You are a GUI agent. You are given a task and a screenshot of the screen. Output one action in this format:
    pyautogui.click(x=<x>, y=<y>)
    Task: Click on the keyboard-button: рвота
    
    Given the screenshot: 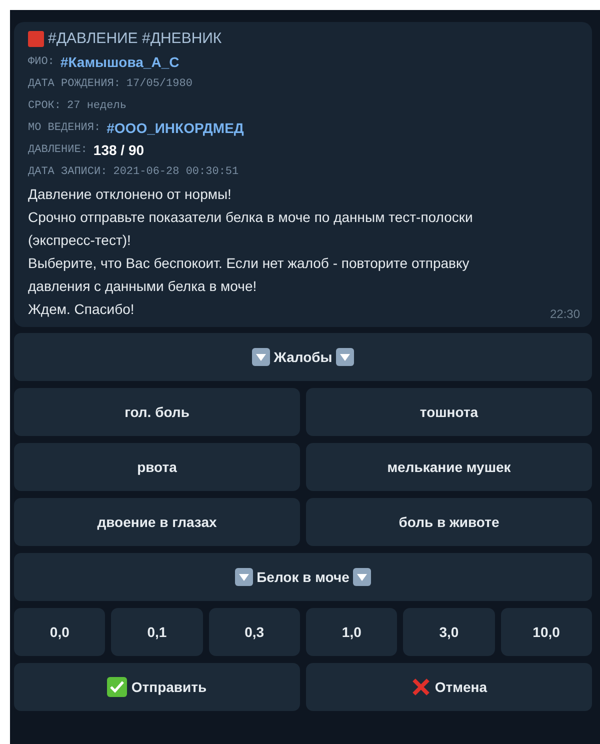 What is the action you would take?
    pyautogui.click(x=157, y=467)
    